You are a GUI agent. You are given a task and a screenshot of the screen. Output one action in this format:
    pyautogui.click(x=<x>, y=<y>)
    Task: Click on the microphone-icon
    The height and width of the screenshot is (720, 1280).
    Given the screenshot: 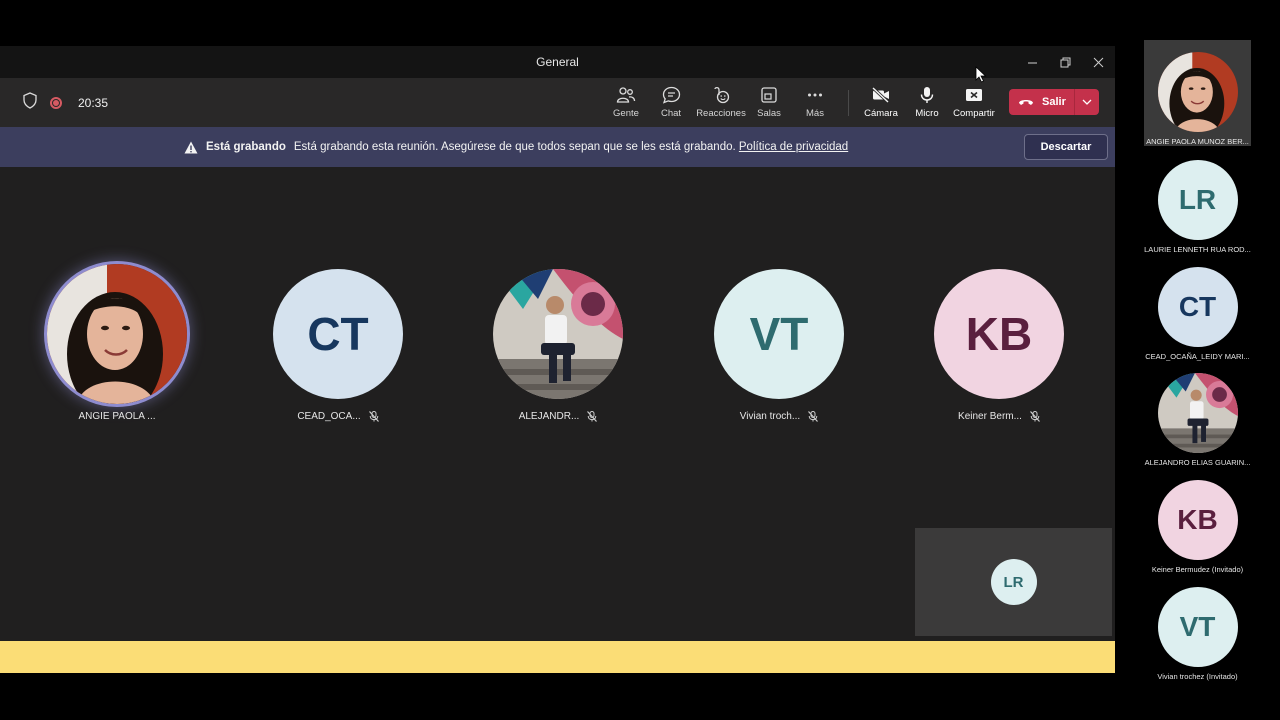 What is the action you would take?
    pyautogui.click(x=927, y=95)
    